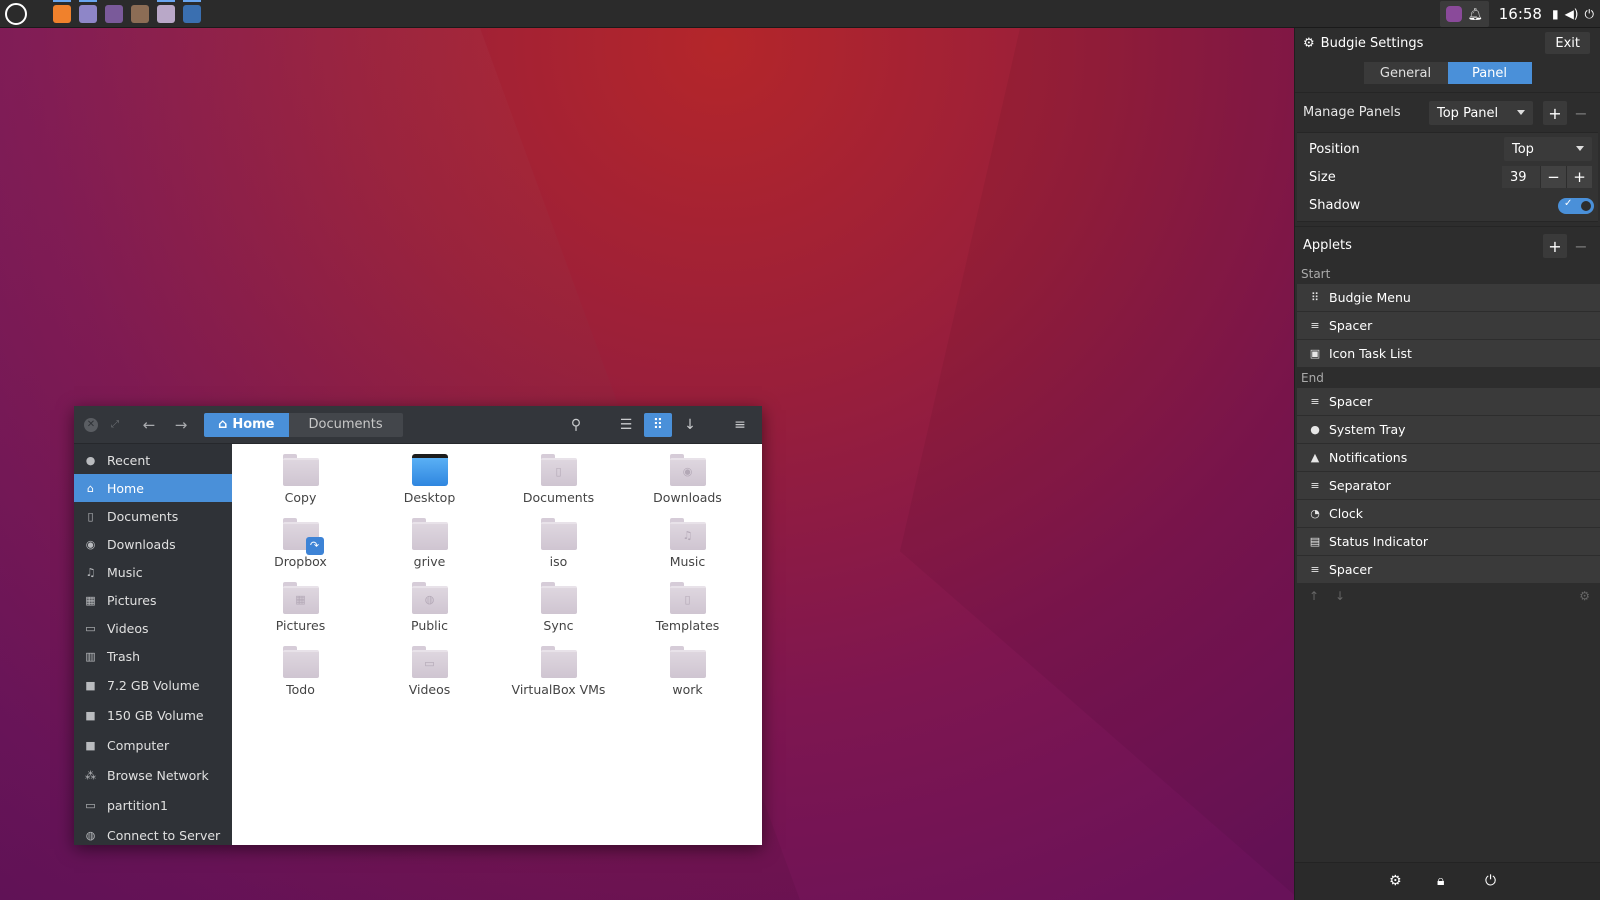 Image resolution: width=1600 pixels, height=900 pixels. What do you see at coordinates (1555, 113) in the screenshot?
I see `add-panel-button: +` at bounding box center [1555, 113].